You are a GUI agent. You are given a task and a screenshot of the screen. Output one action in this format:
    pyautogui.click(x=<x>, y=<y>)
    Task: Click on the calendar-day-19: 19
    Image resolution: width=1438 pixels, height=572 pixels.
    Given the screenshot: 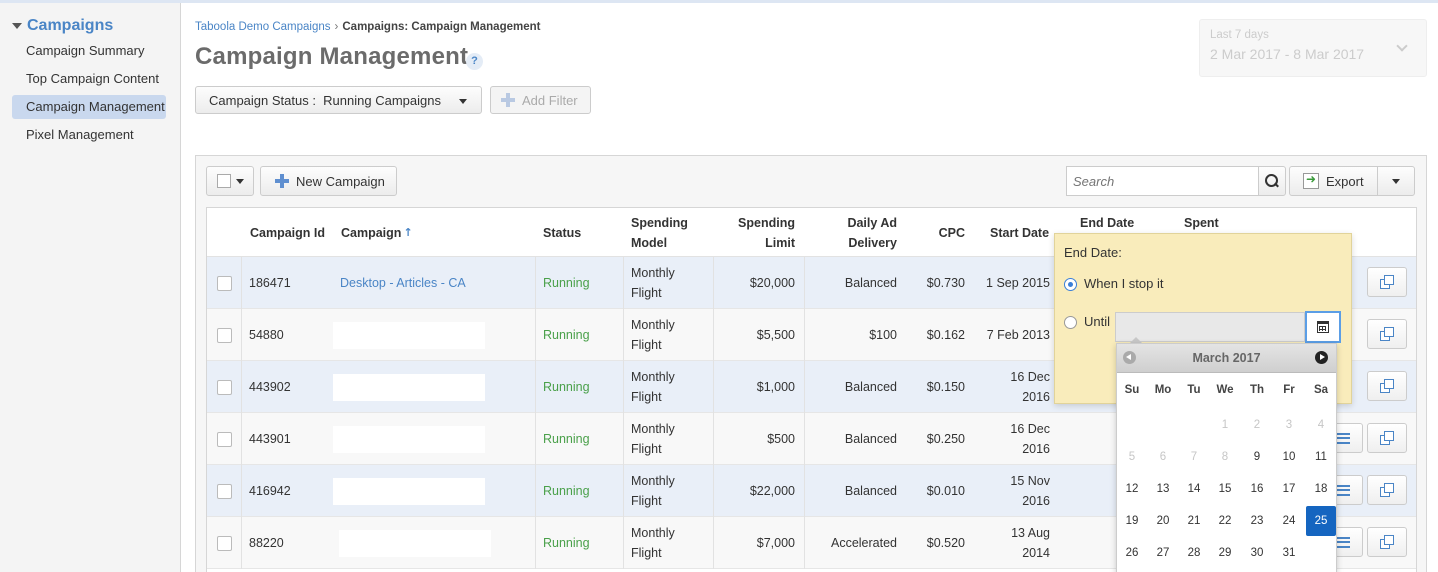 What is the action you would take?
    pyautogui.click(x=1132, y=521)
    